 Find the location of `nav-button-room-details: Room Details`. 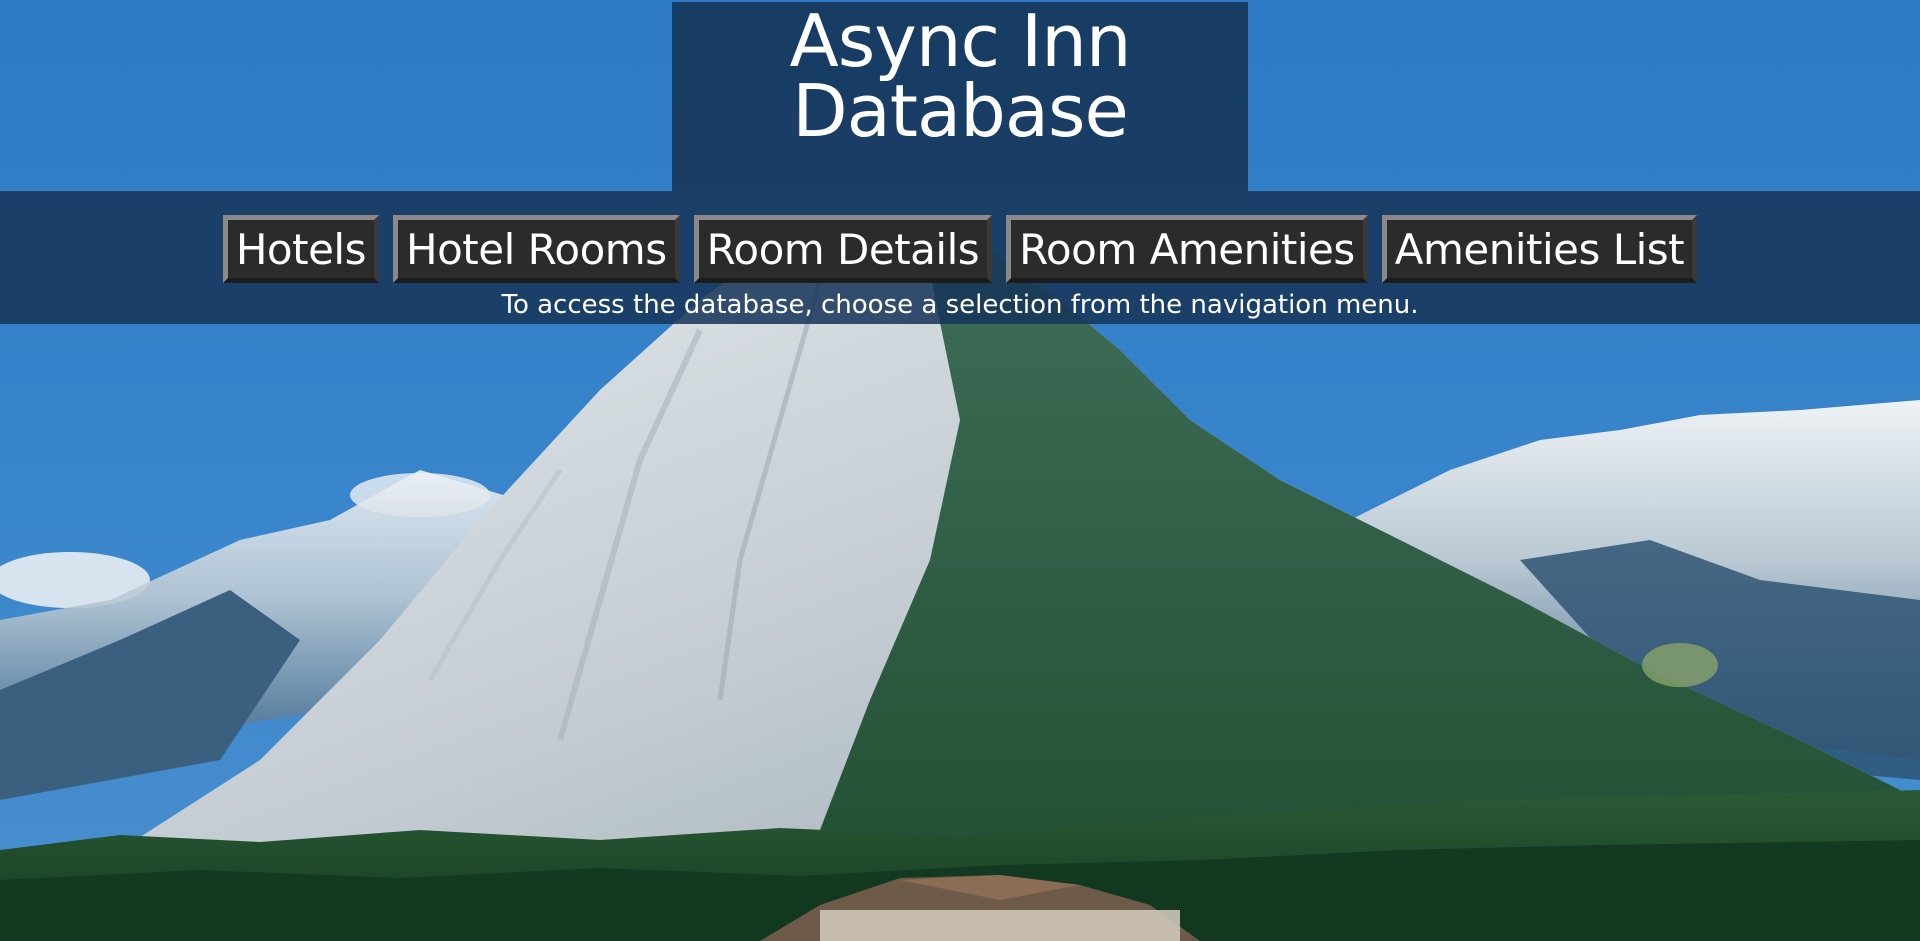

nav-button-room-details: Room Details is located at coordinates (843, 249).